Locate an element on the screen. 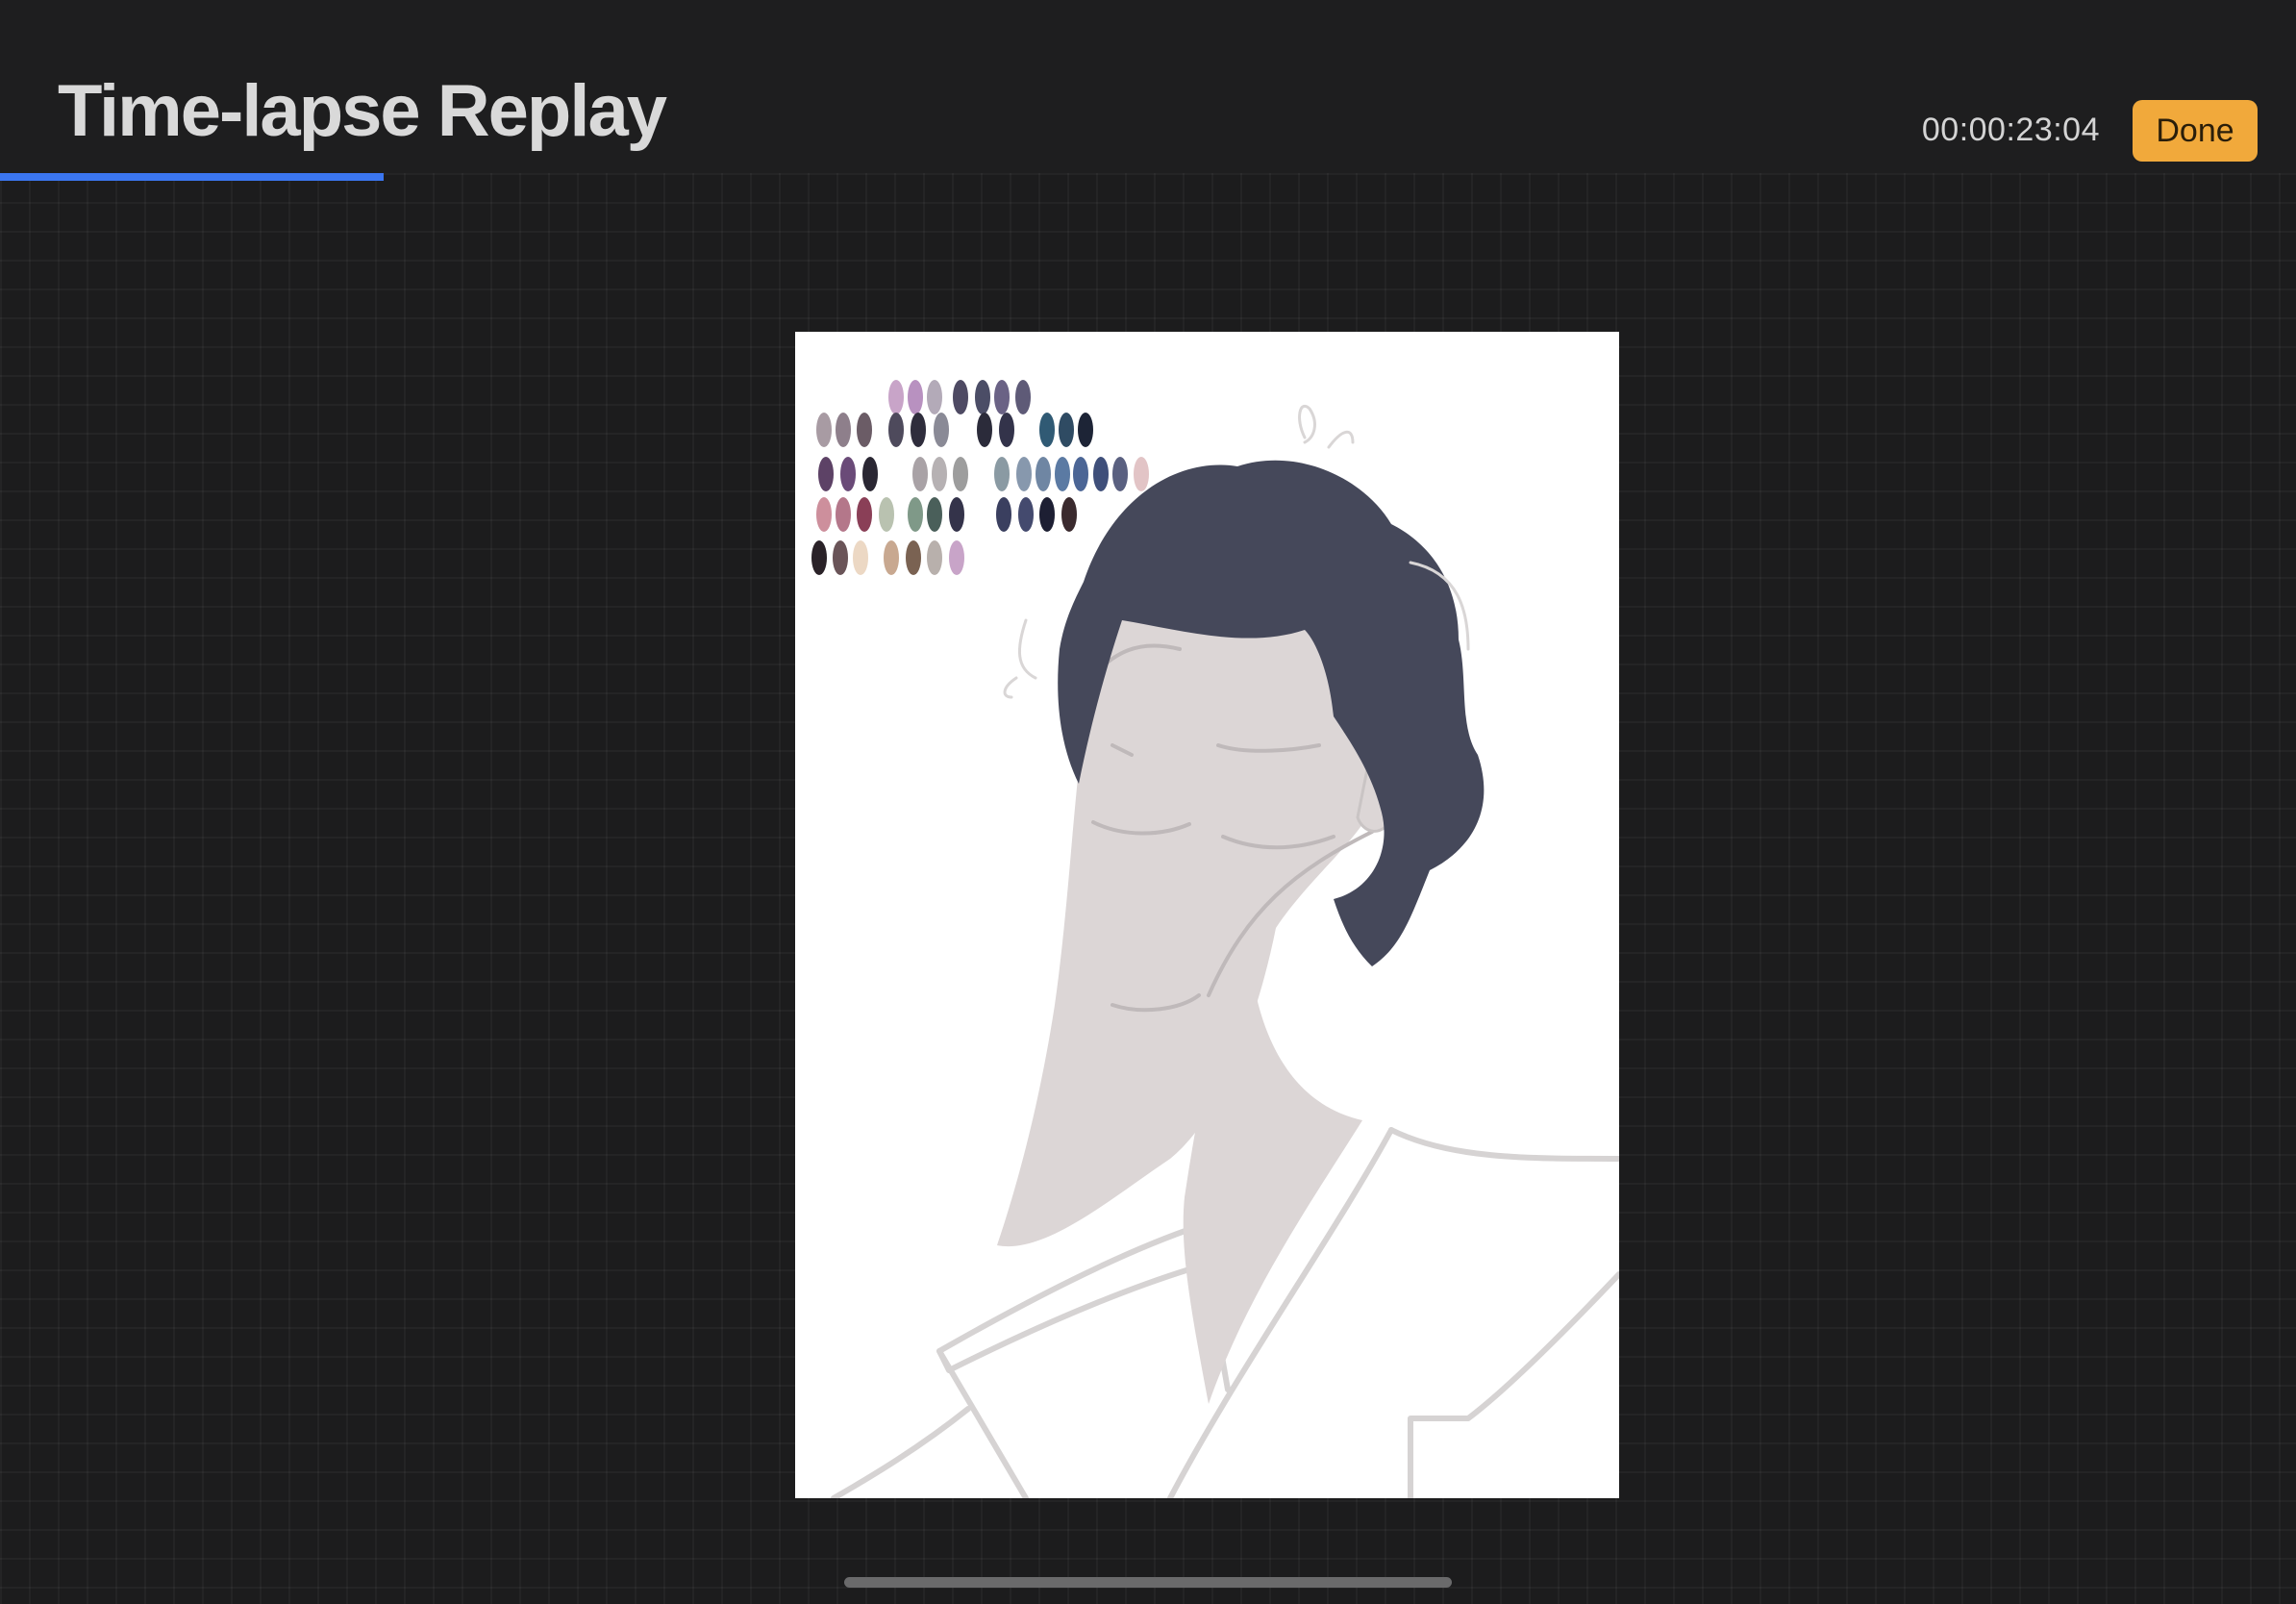 This screenshot has width=2296, height=1604. timecode-readout: 00:00:23:04 is located at coordinates (2010, 130).